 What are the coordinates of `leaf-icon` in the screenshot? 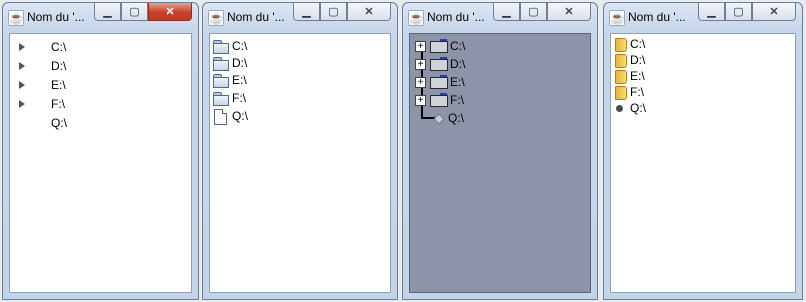 It's located at (439, 119).